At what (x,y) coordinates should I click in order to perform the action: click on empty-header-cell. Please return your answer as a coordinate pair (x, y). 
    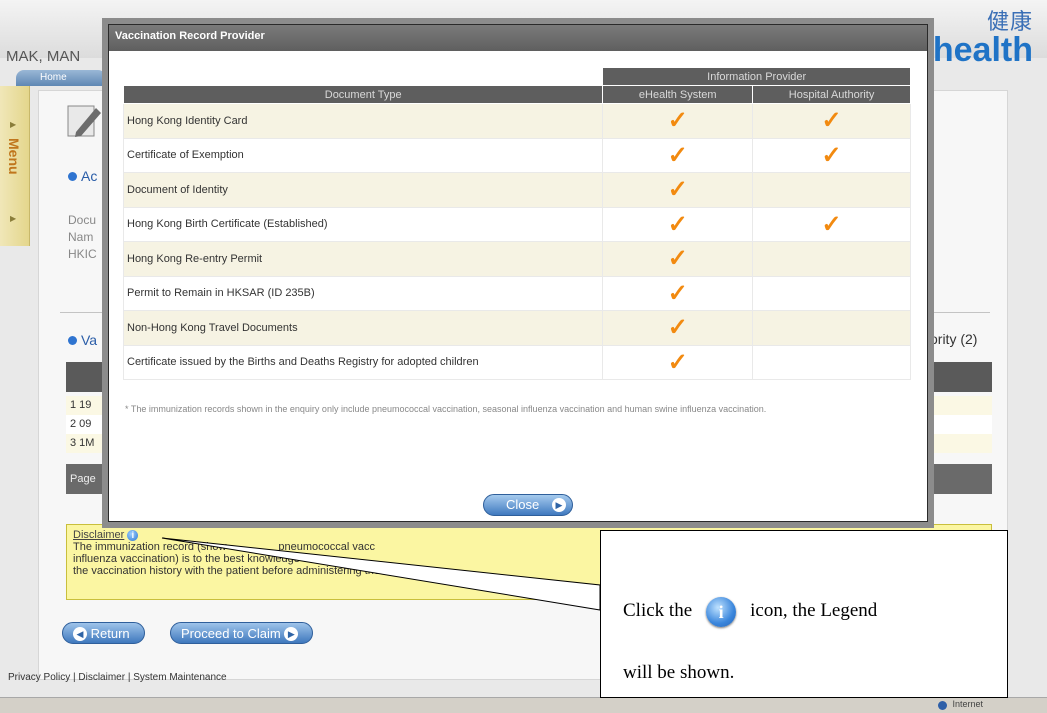
    Looking at the image, I should click on (363, 76).